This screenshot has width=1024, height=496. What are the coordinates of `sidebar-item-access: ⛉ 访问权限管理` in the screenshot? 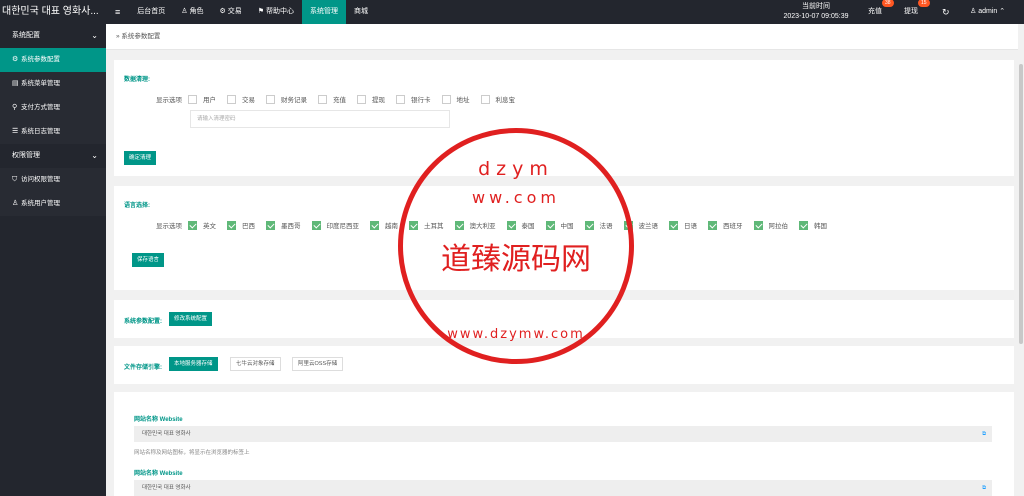 It's located at (53, 180).